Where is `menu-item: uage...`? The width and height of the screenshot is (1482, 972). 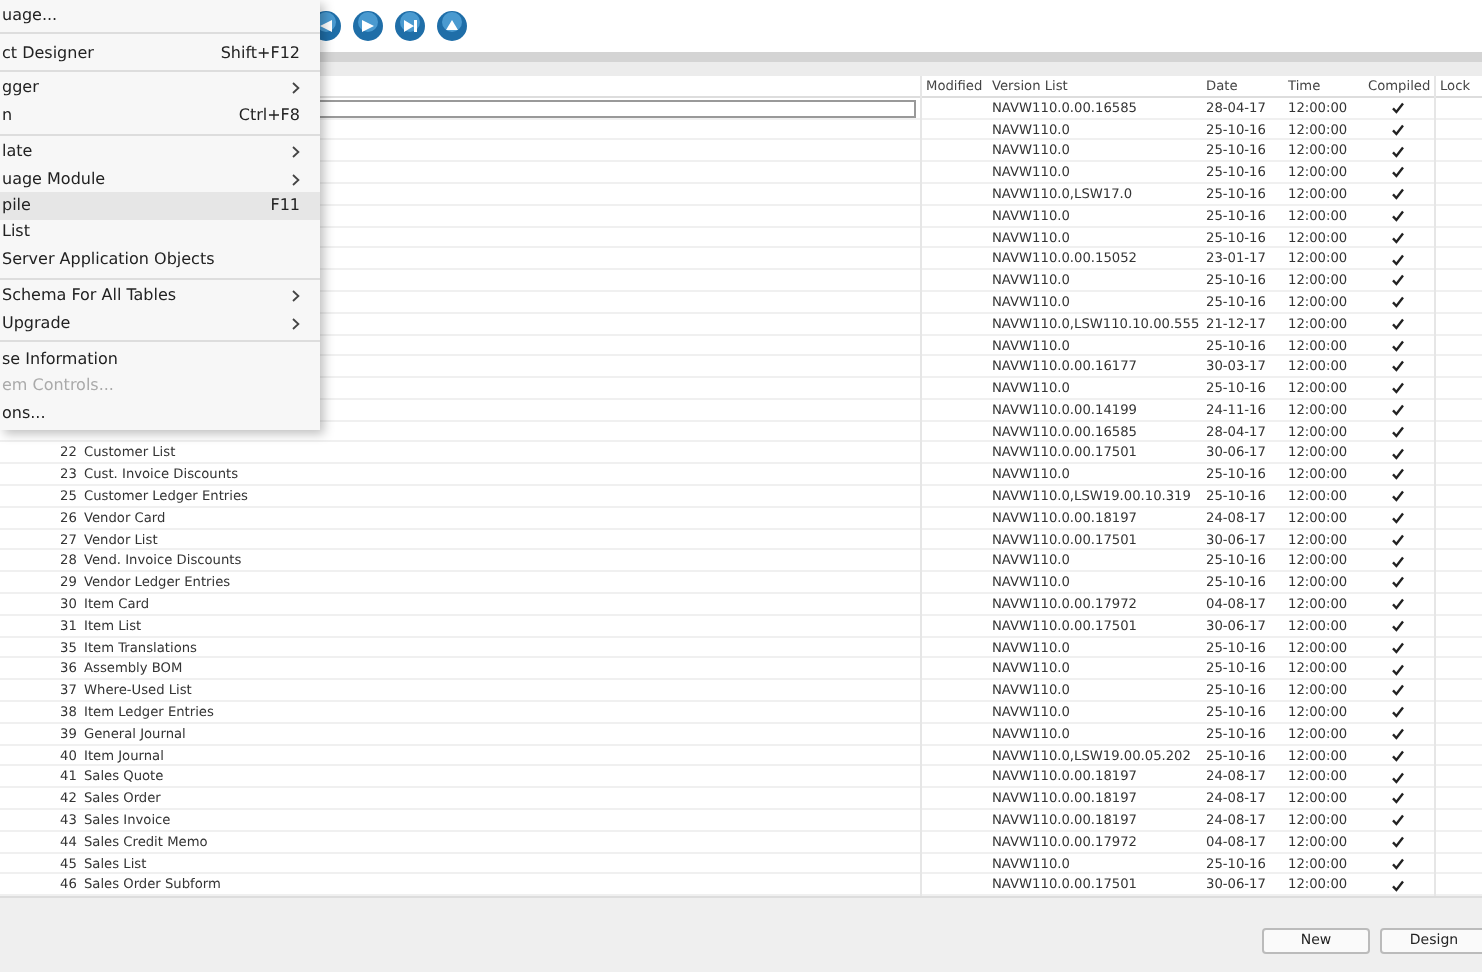 menu-item: uage... is located at coordinates (160, 18).